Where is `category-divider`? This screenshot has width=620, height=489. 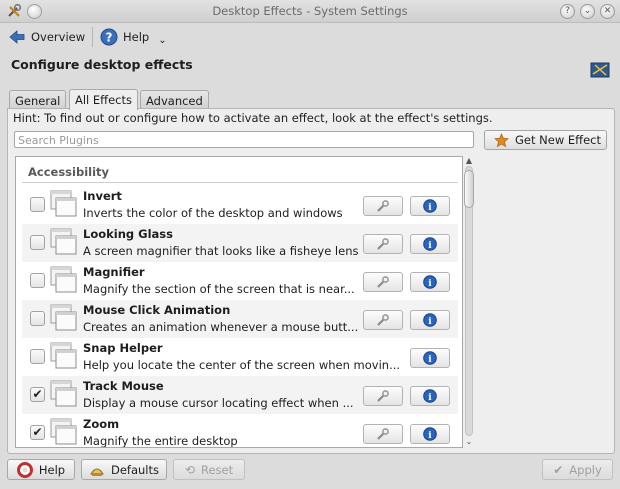
category-divider is located at coordinates (240, 182).